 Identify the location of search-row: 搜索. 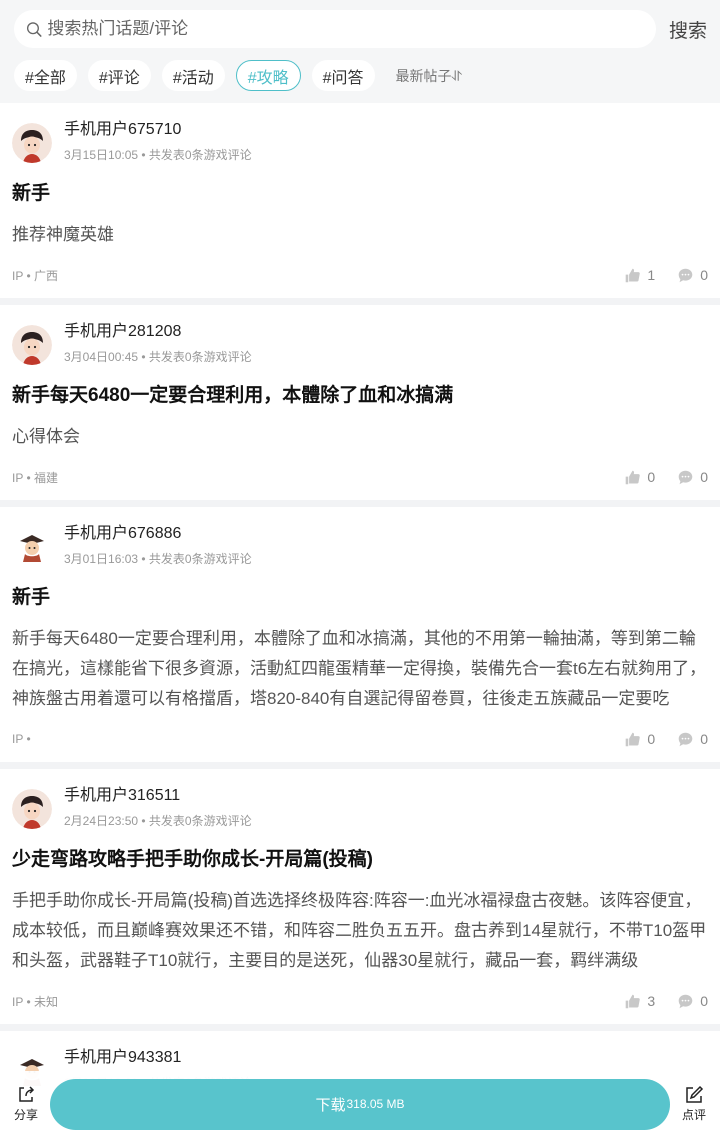
(361, 29).